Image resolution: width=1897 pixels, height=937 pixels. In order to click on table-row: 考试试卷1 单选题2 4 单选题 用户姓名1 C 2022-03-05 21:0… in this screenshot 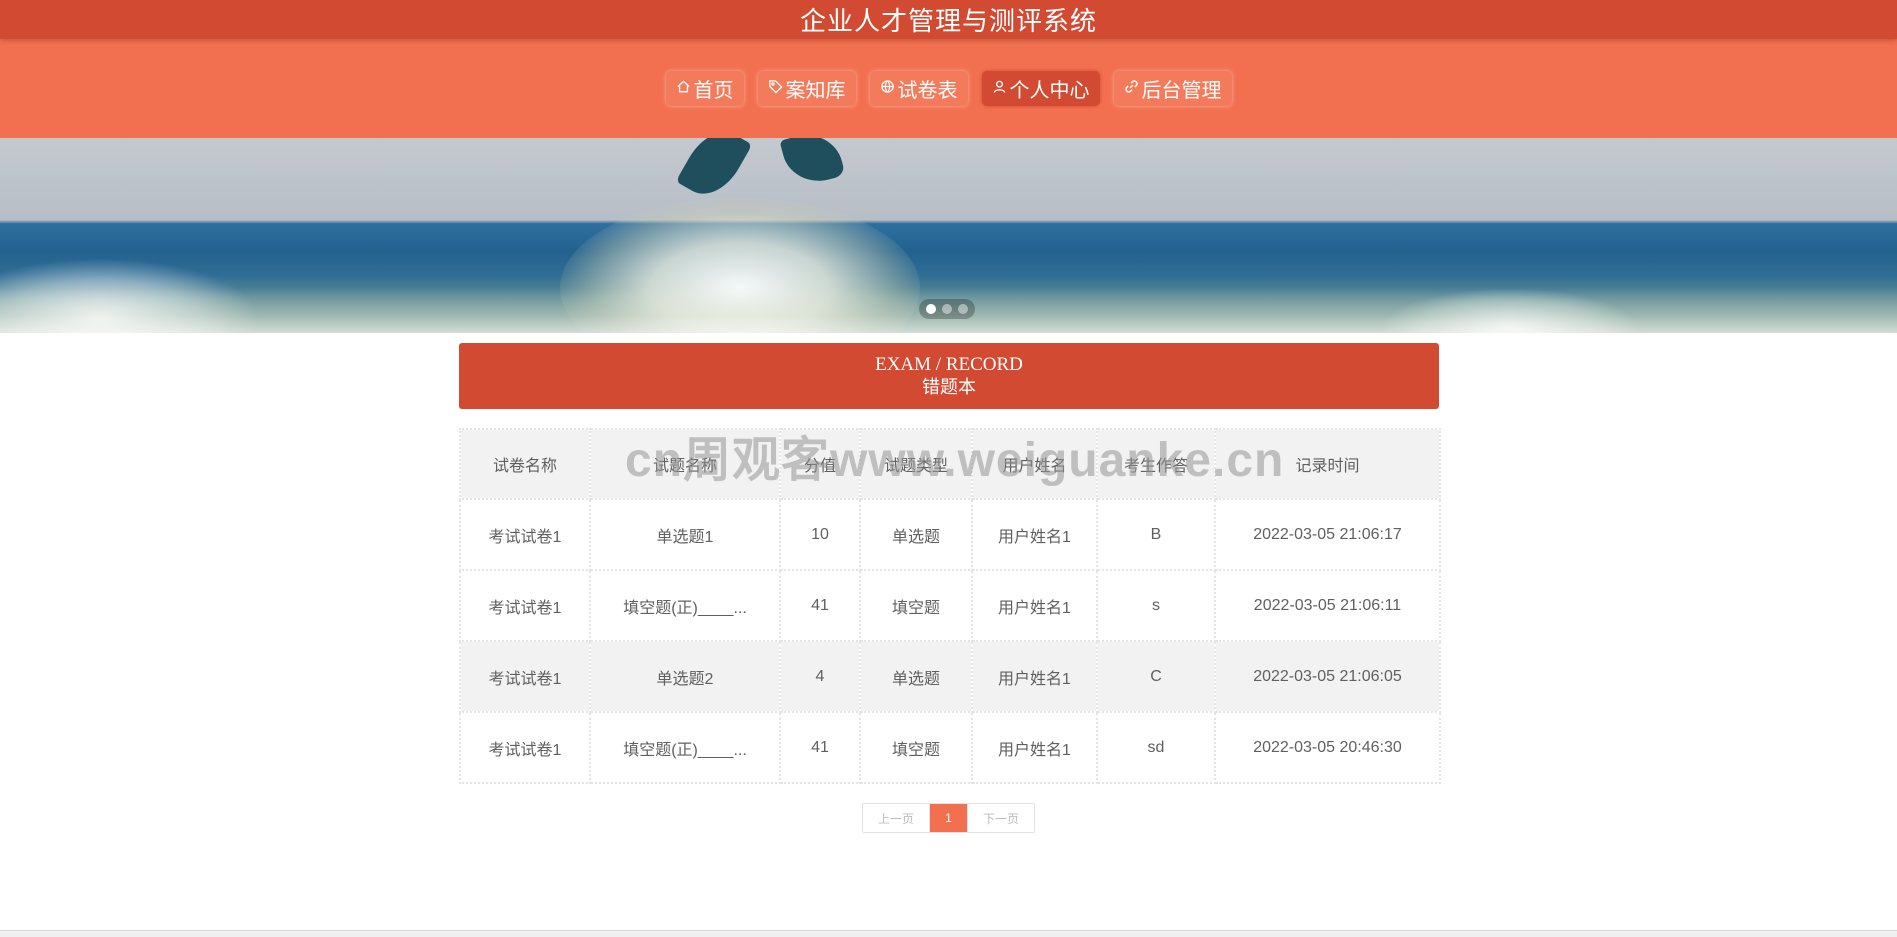, I will do `click(950, 676)`.